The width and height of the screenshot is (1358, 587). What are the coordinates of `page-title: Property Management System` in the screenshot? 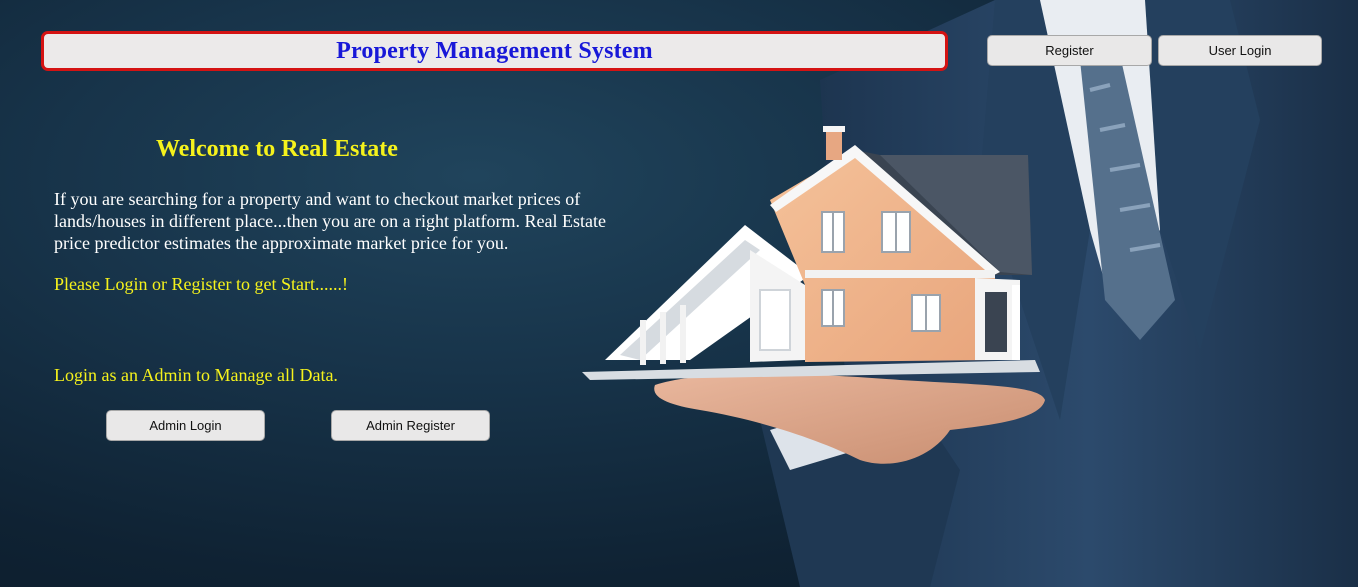 It's located at (494, 50).